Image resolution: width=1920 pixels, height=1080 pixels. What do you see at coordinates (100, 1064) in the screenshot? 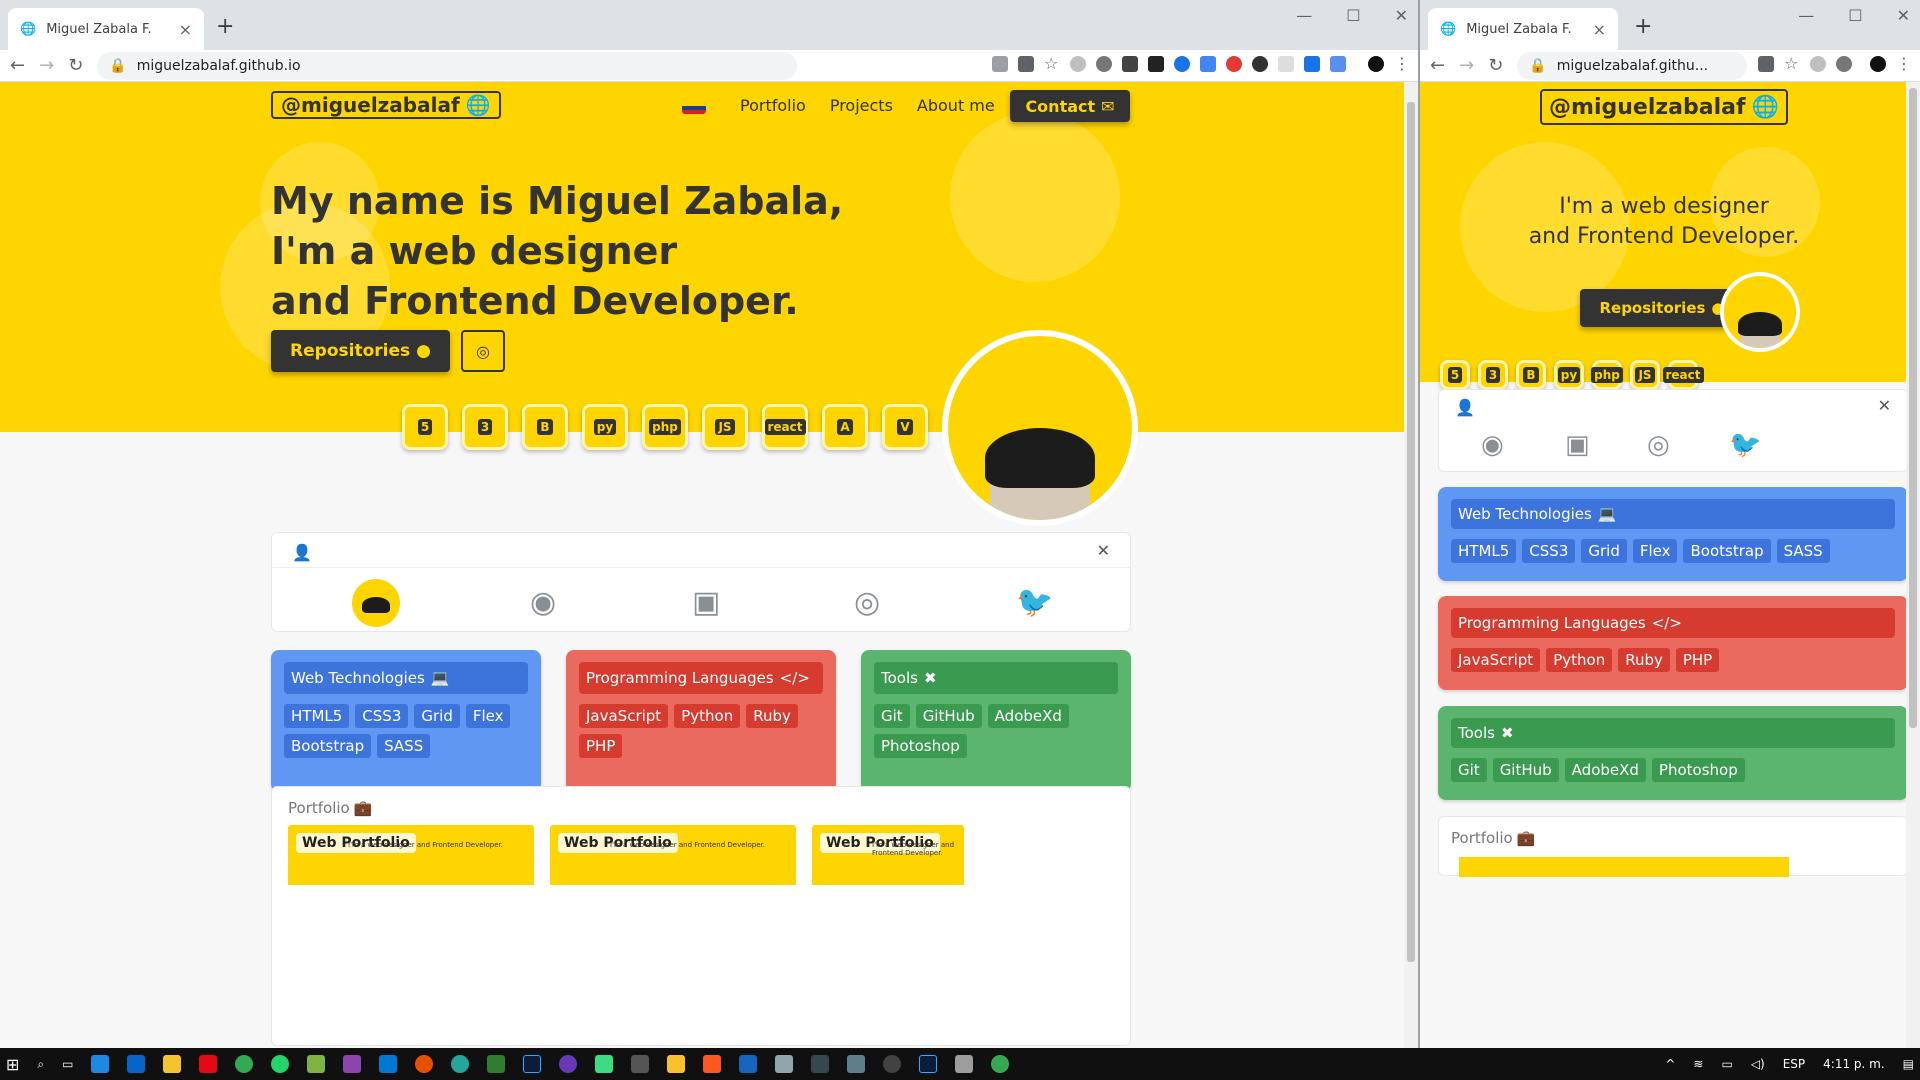
I see `mail-app-icon` at bounding box center [100, 1064].